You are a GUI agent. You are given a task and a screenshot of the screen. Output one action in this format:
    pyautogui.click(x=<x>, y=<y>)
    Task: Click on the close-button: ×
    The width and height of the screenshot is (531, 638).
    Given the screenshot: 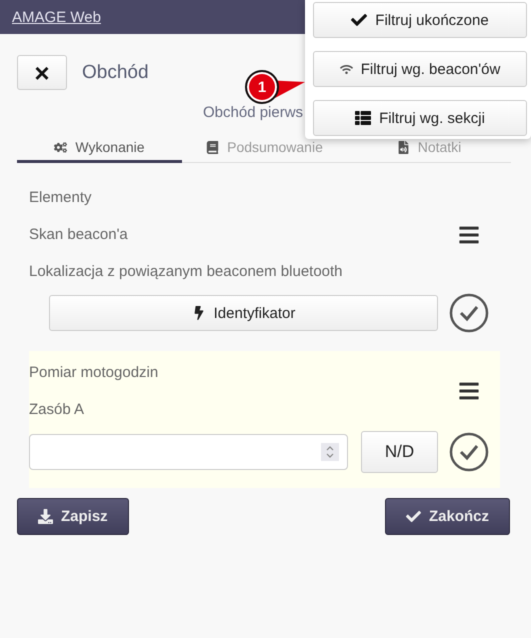 What is the action you would take?
    pyautogui.click(x=42, y=72)
    